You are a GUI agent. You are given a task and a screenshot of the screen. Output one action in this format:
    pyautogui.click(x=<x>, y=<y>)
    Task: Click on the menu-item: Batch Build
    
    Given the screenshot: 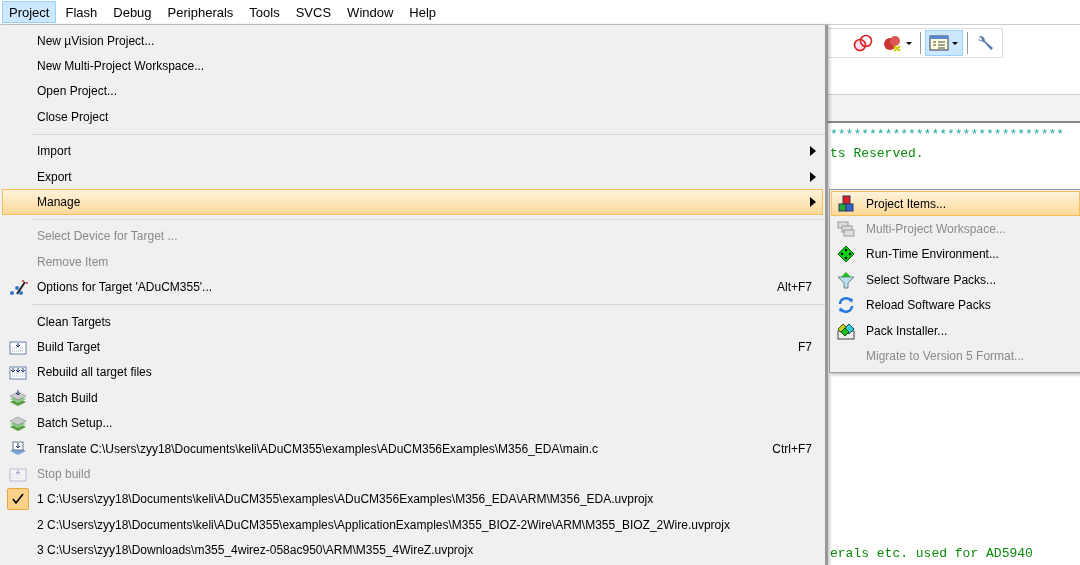 What is the action you would take?
    pyautogui.click(x=412, y=398)
    